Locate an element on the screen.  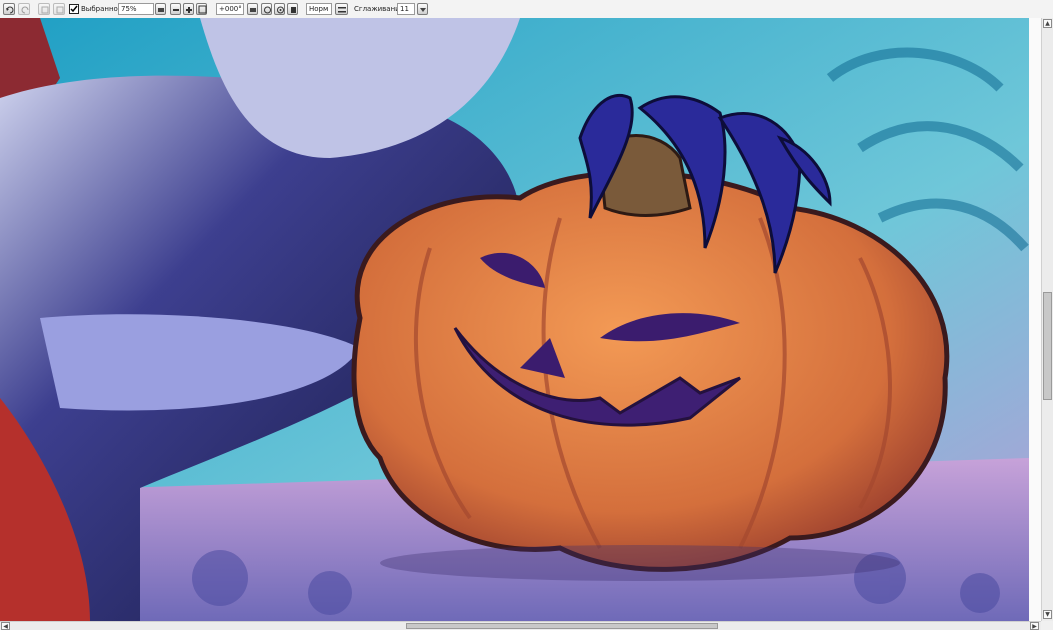
rotate-reset-button is located at coordinates (279, 9).